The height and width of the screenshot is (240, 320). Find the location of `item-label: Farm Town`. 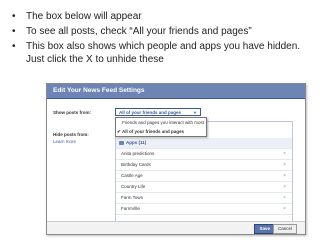

item-label: Farm Town is located at coordinates (132, 197).